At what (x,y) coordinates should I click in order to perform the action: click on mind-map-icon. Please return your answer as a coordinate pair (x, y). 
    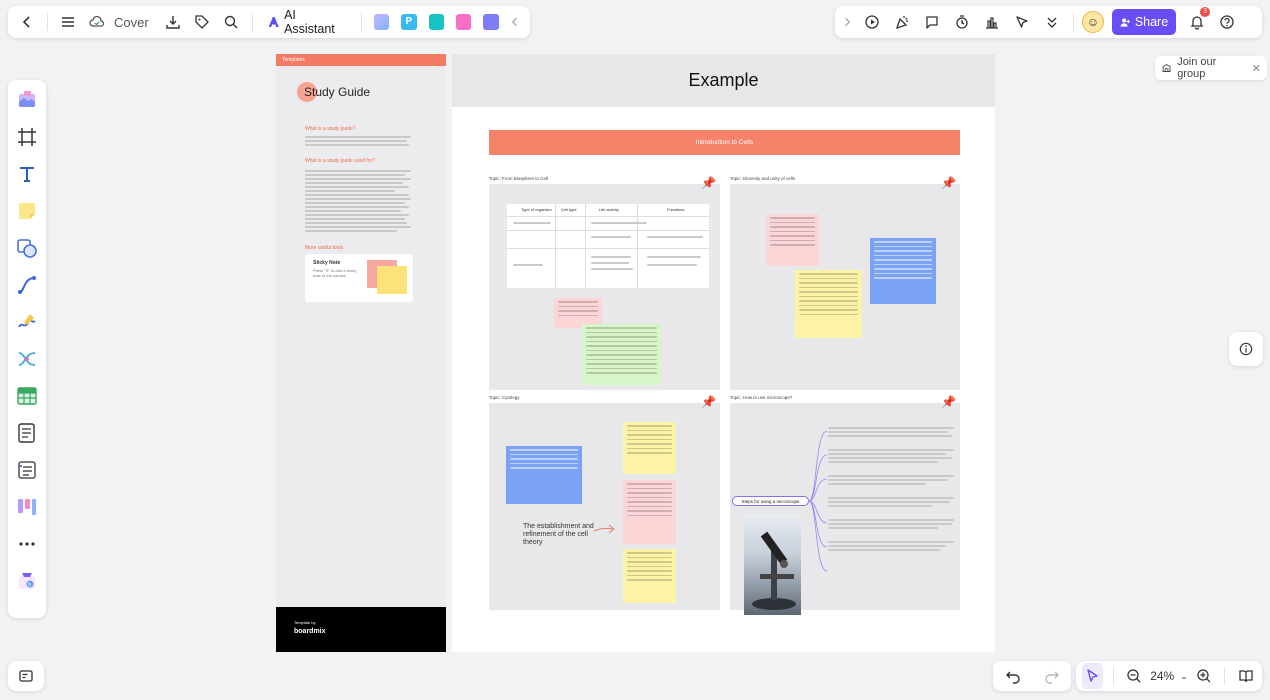
    Looking at the image, I should click on (27, 359).